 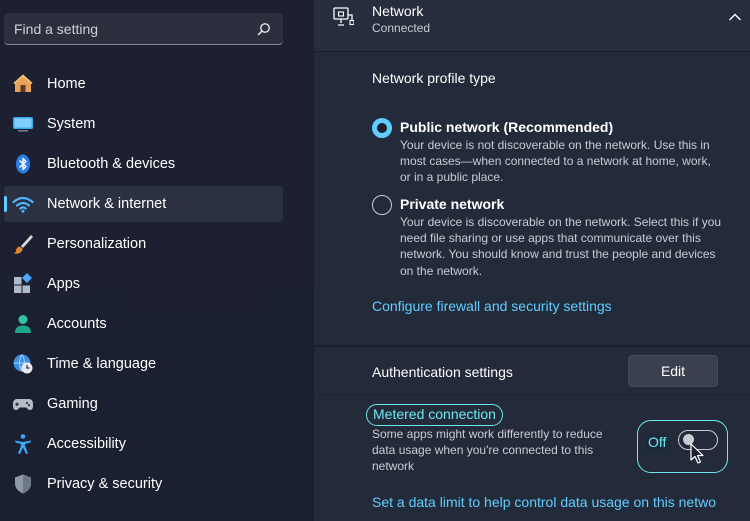 What do you see at coordinates (23, 404) in the screenshot?
I see `gamepad-icon` at bounding box center [23, 404].